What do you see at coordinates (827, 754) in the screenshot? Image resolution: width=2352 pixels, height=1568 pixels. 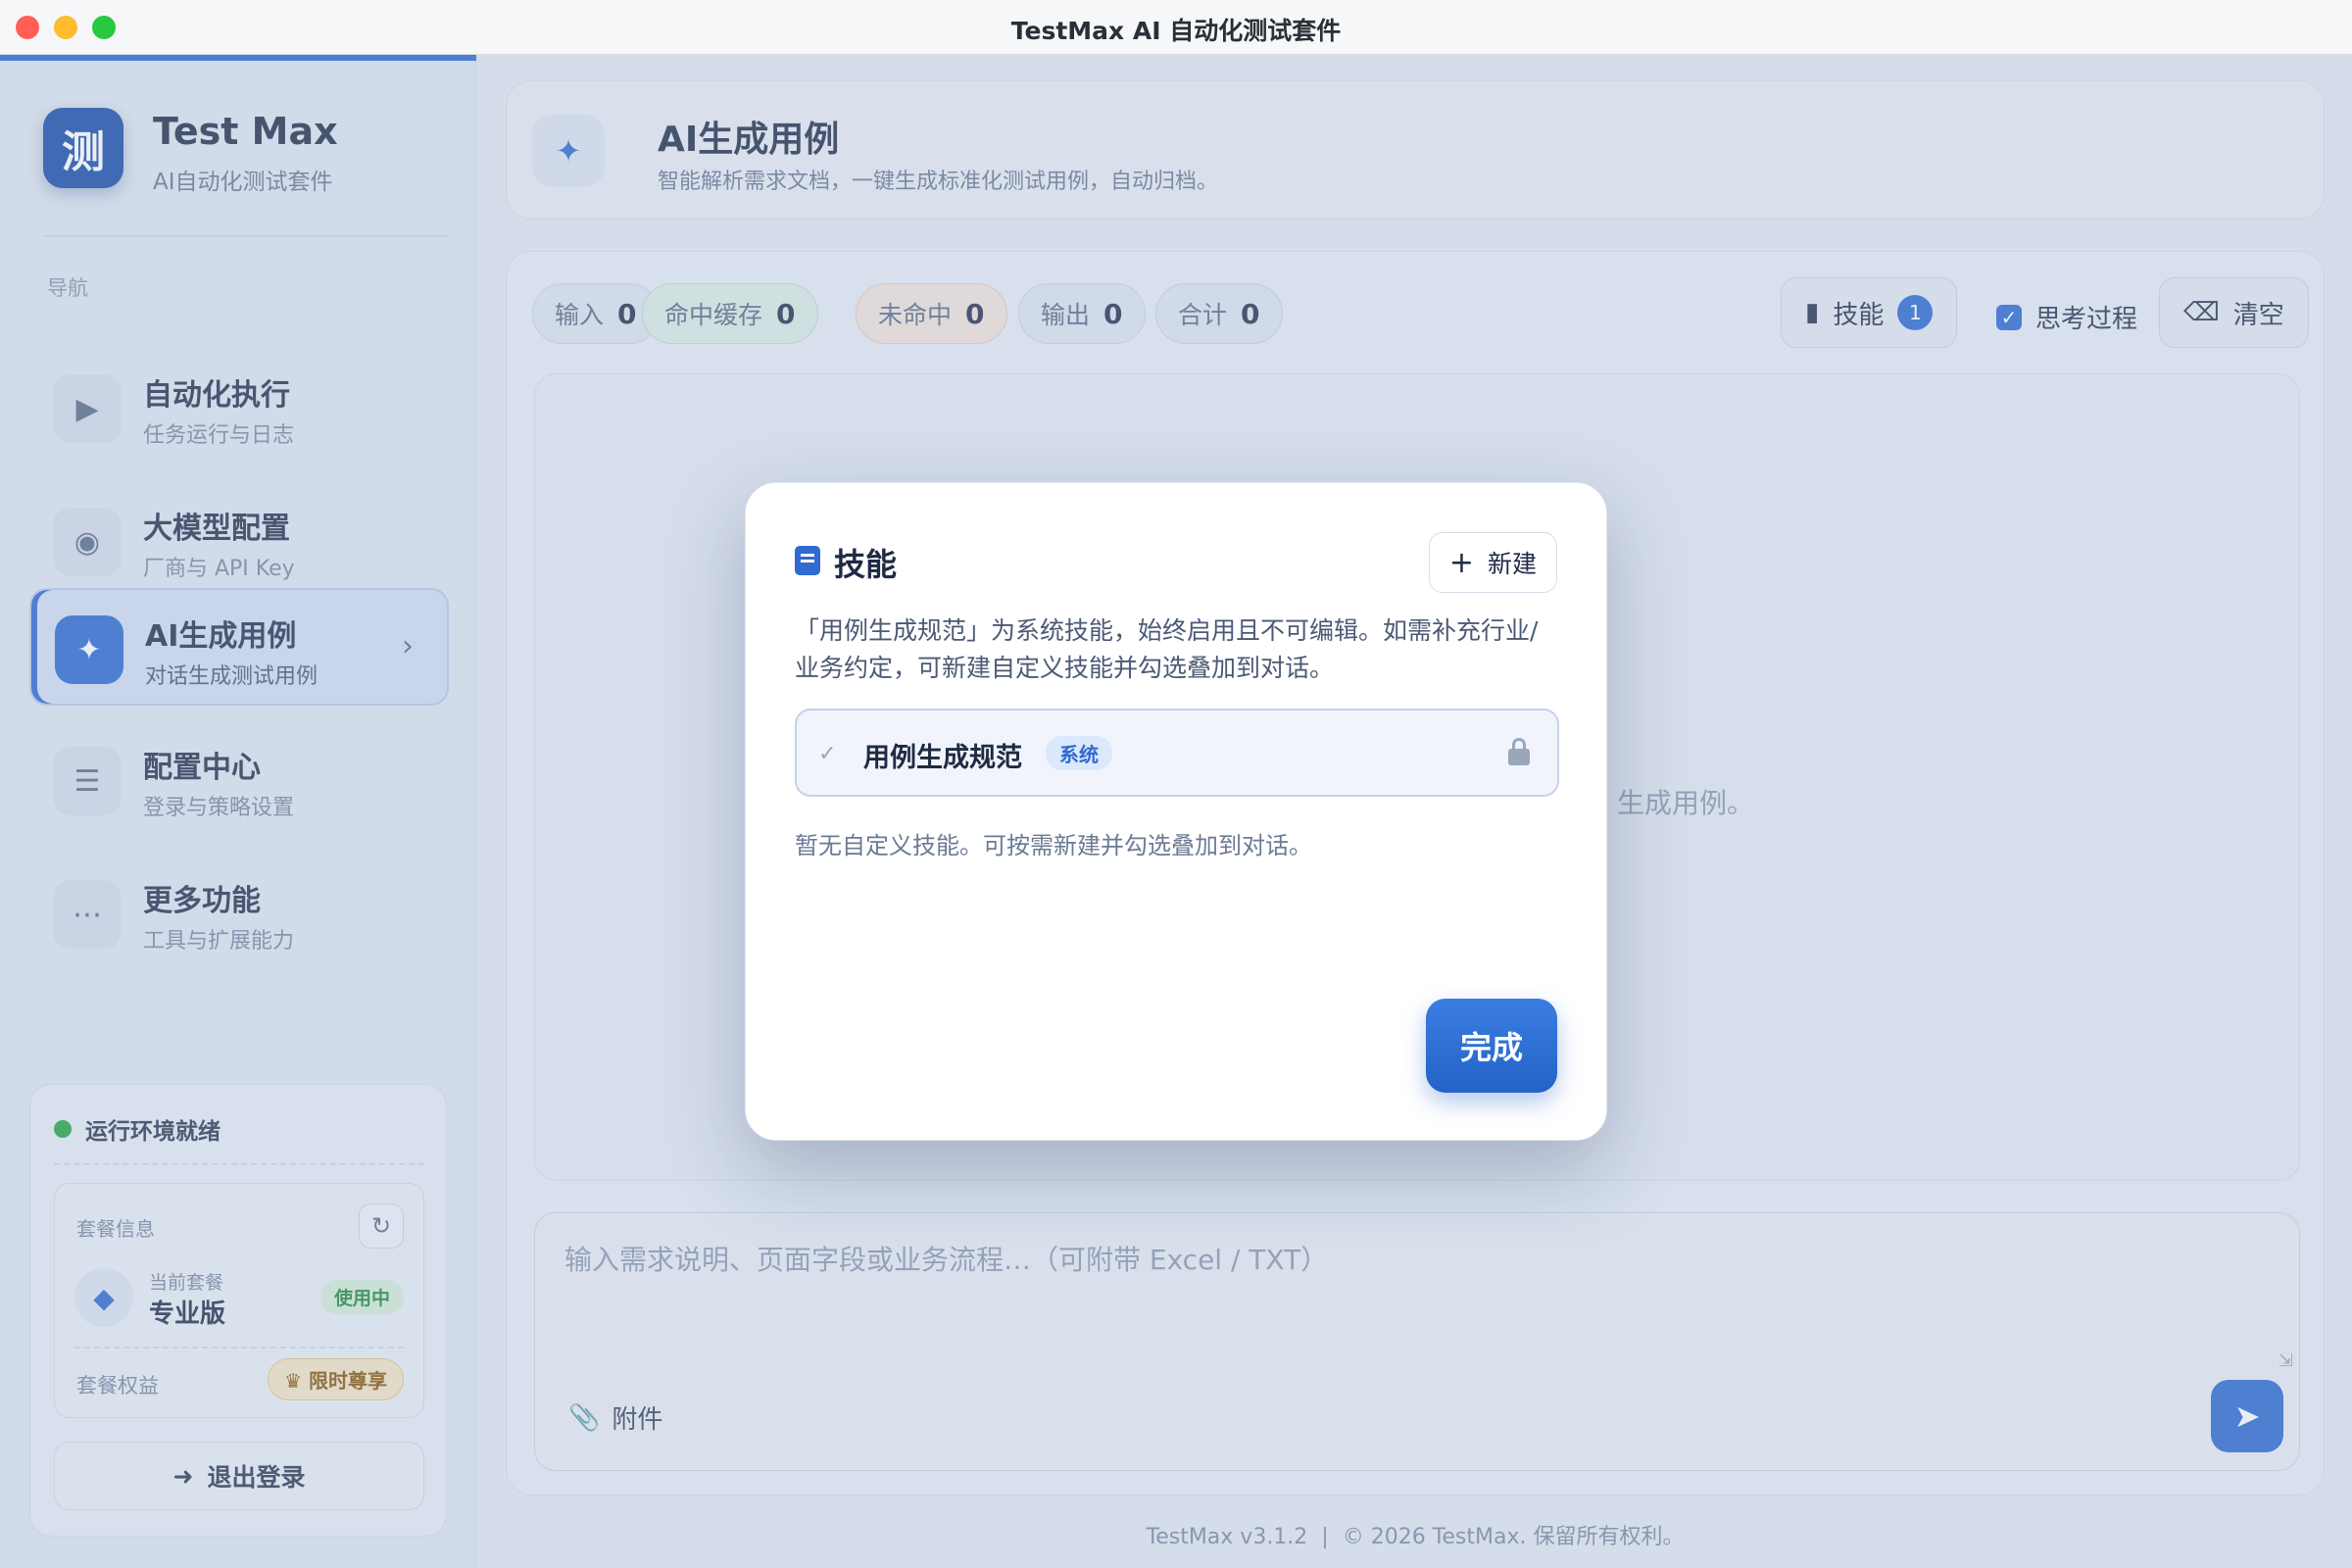 I see `check-icon: ✓` at bounding box center [827, 754].